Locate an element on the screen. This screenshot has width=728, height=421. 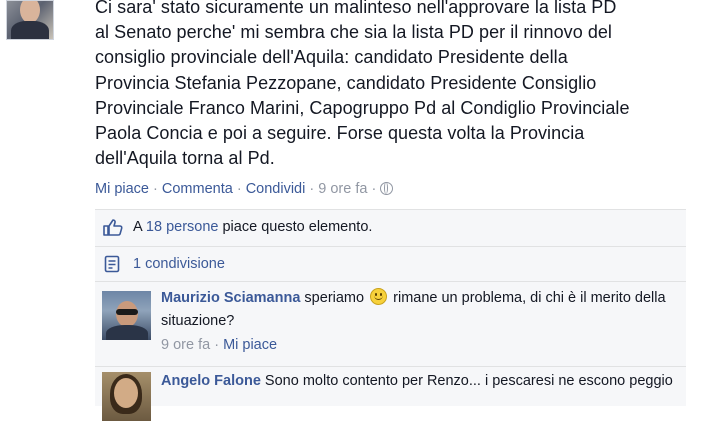
comment-link: Commenta is located at coordinates (197, 189).